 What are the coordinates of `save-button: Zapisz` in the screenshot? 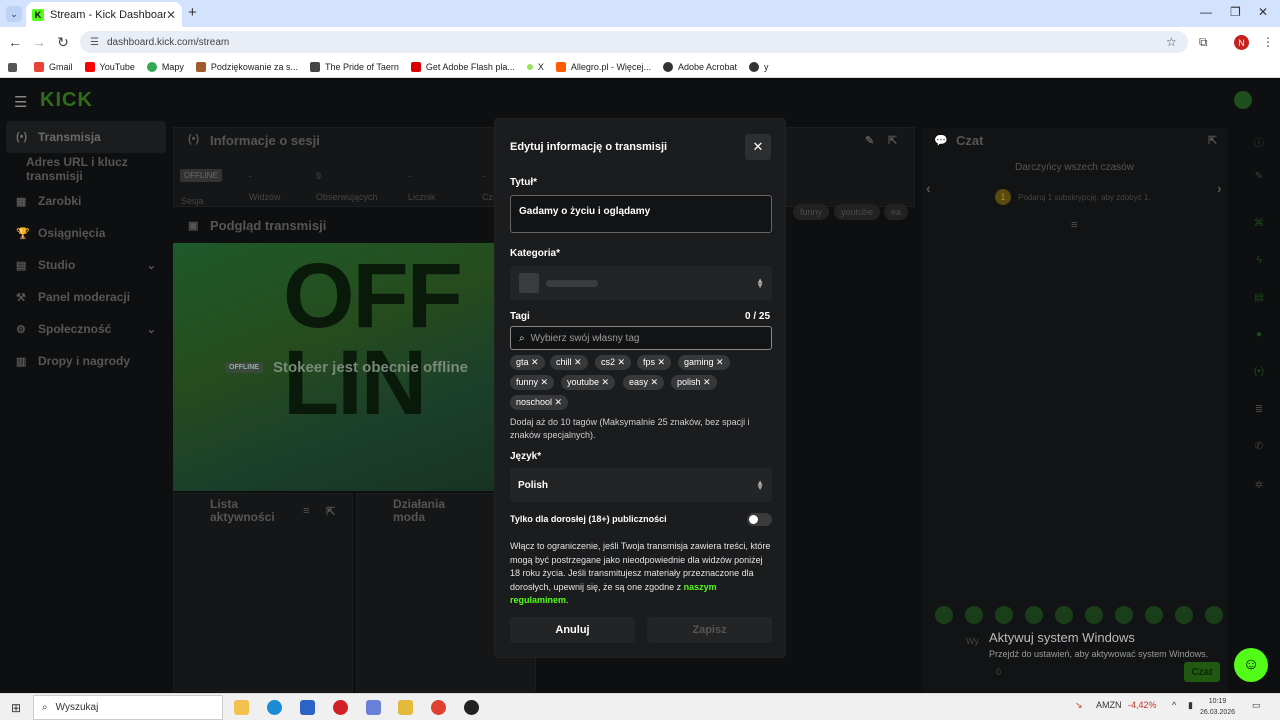 It's located at (709, 630).